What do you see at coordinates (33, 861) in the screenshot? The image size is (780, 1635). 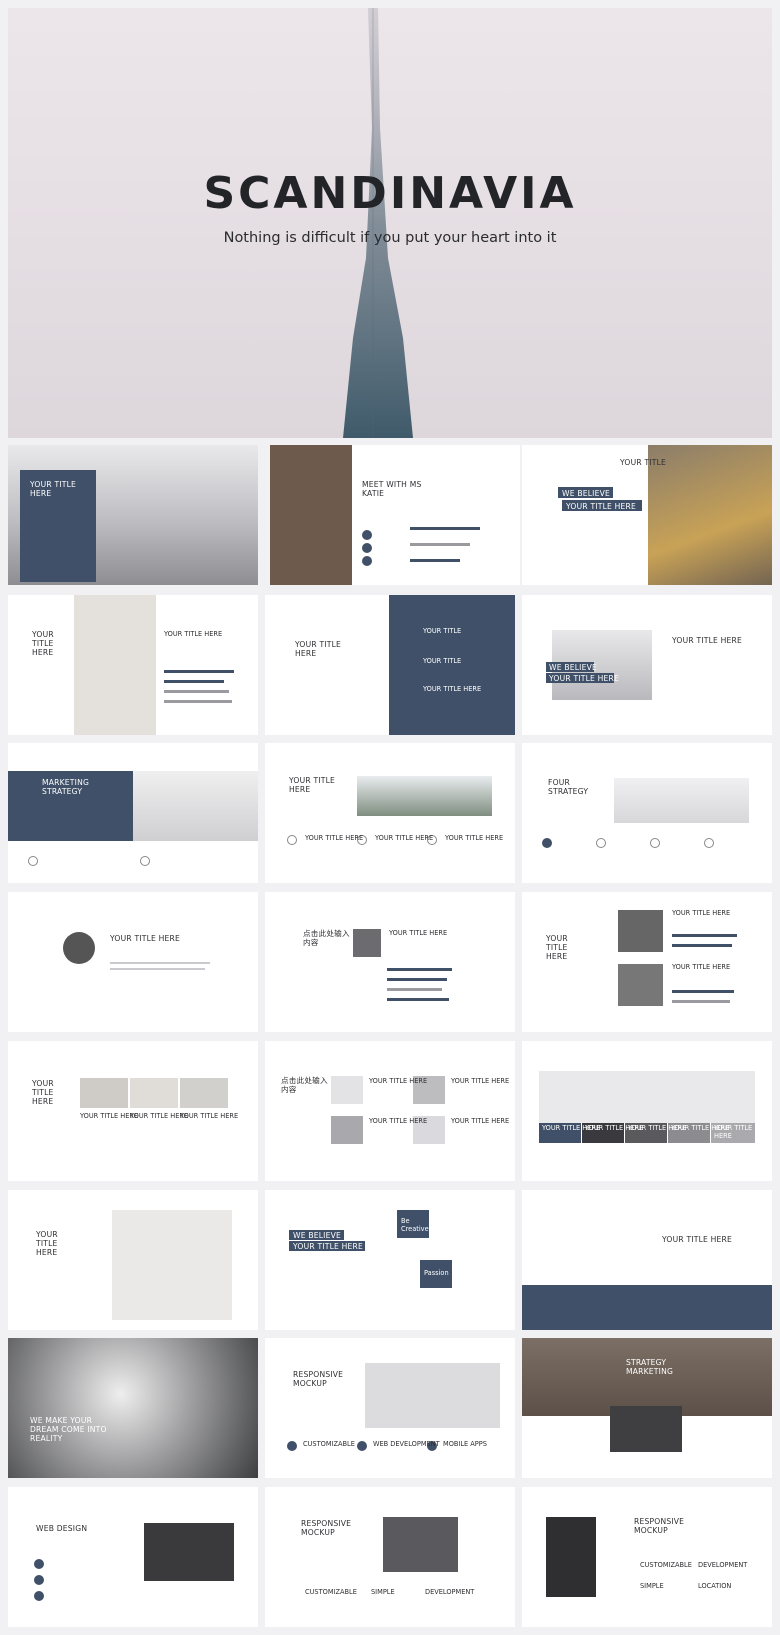 I see `share-icon` at bounding box center [33, 861].